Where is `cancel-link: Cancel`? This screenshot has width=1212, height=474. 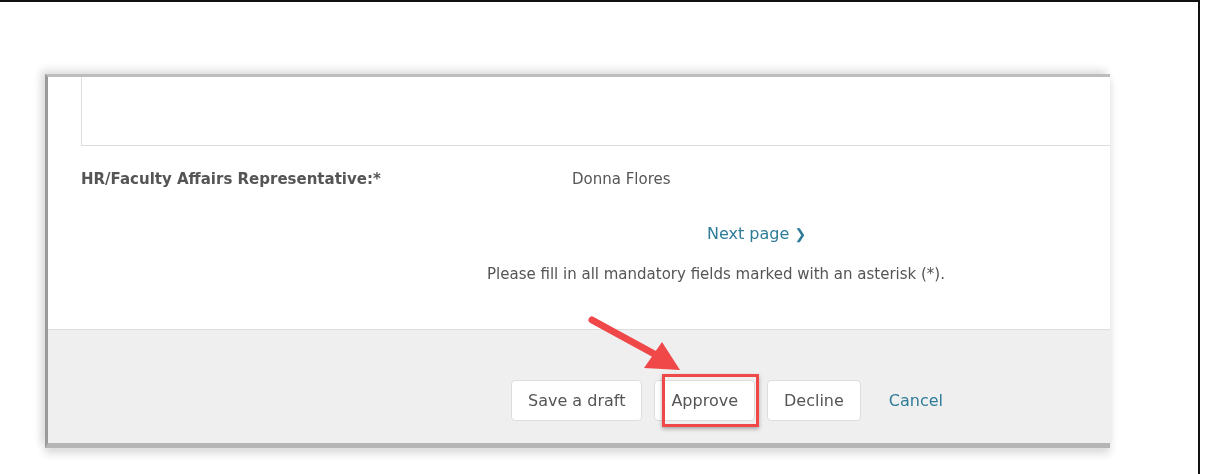 cancel-link: Cancel is located at coordinates (916, 400).